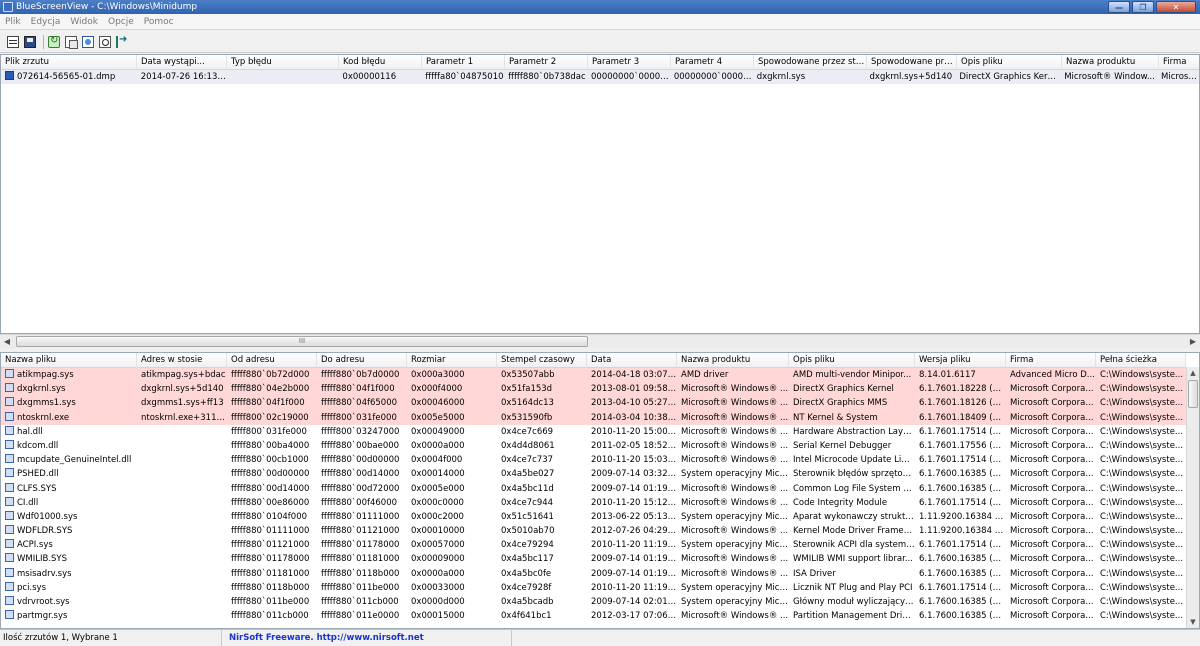 This screenshot has height=646, width=1200. Describe the element at coordinates (380, 62) in the screenshot. I see `column-header: Kod błędu` at that location.